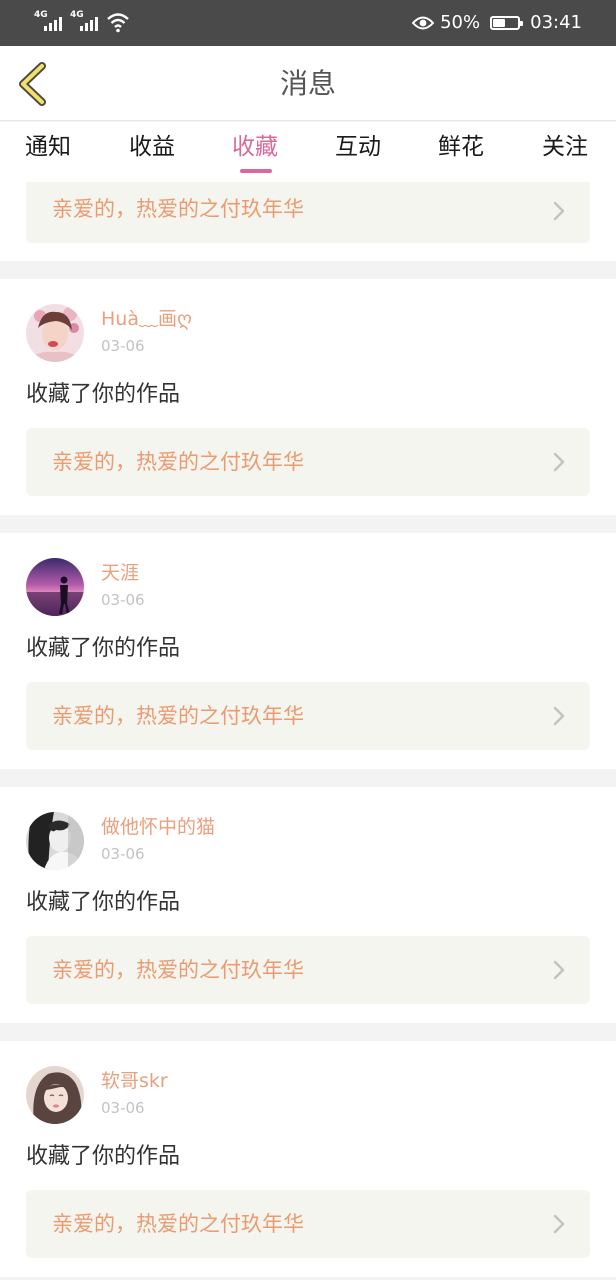  I want to click on tab-favorites: 收藏, so click(255, 147).